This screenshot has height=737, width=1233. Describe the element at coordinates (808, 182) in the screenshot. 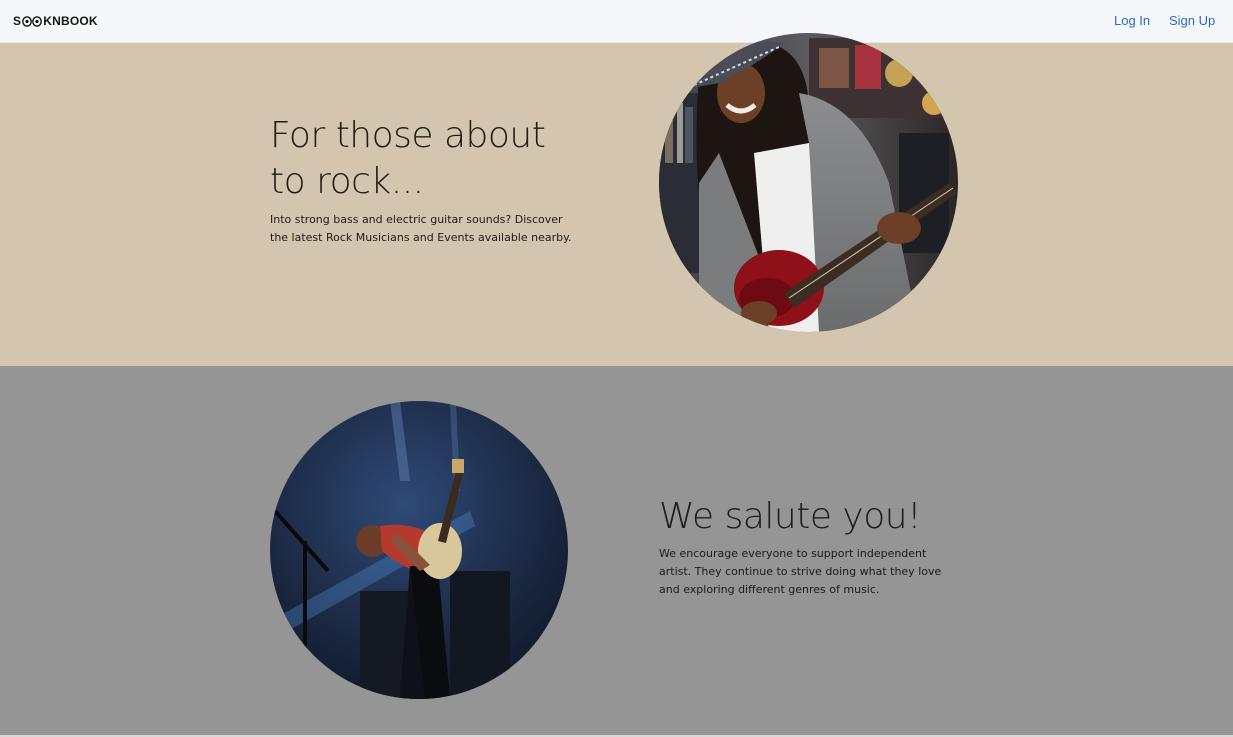

I see `guitarist-woman-photo` at that location.